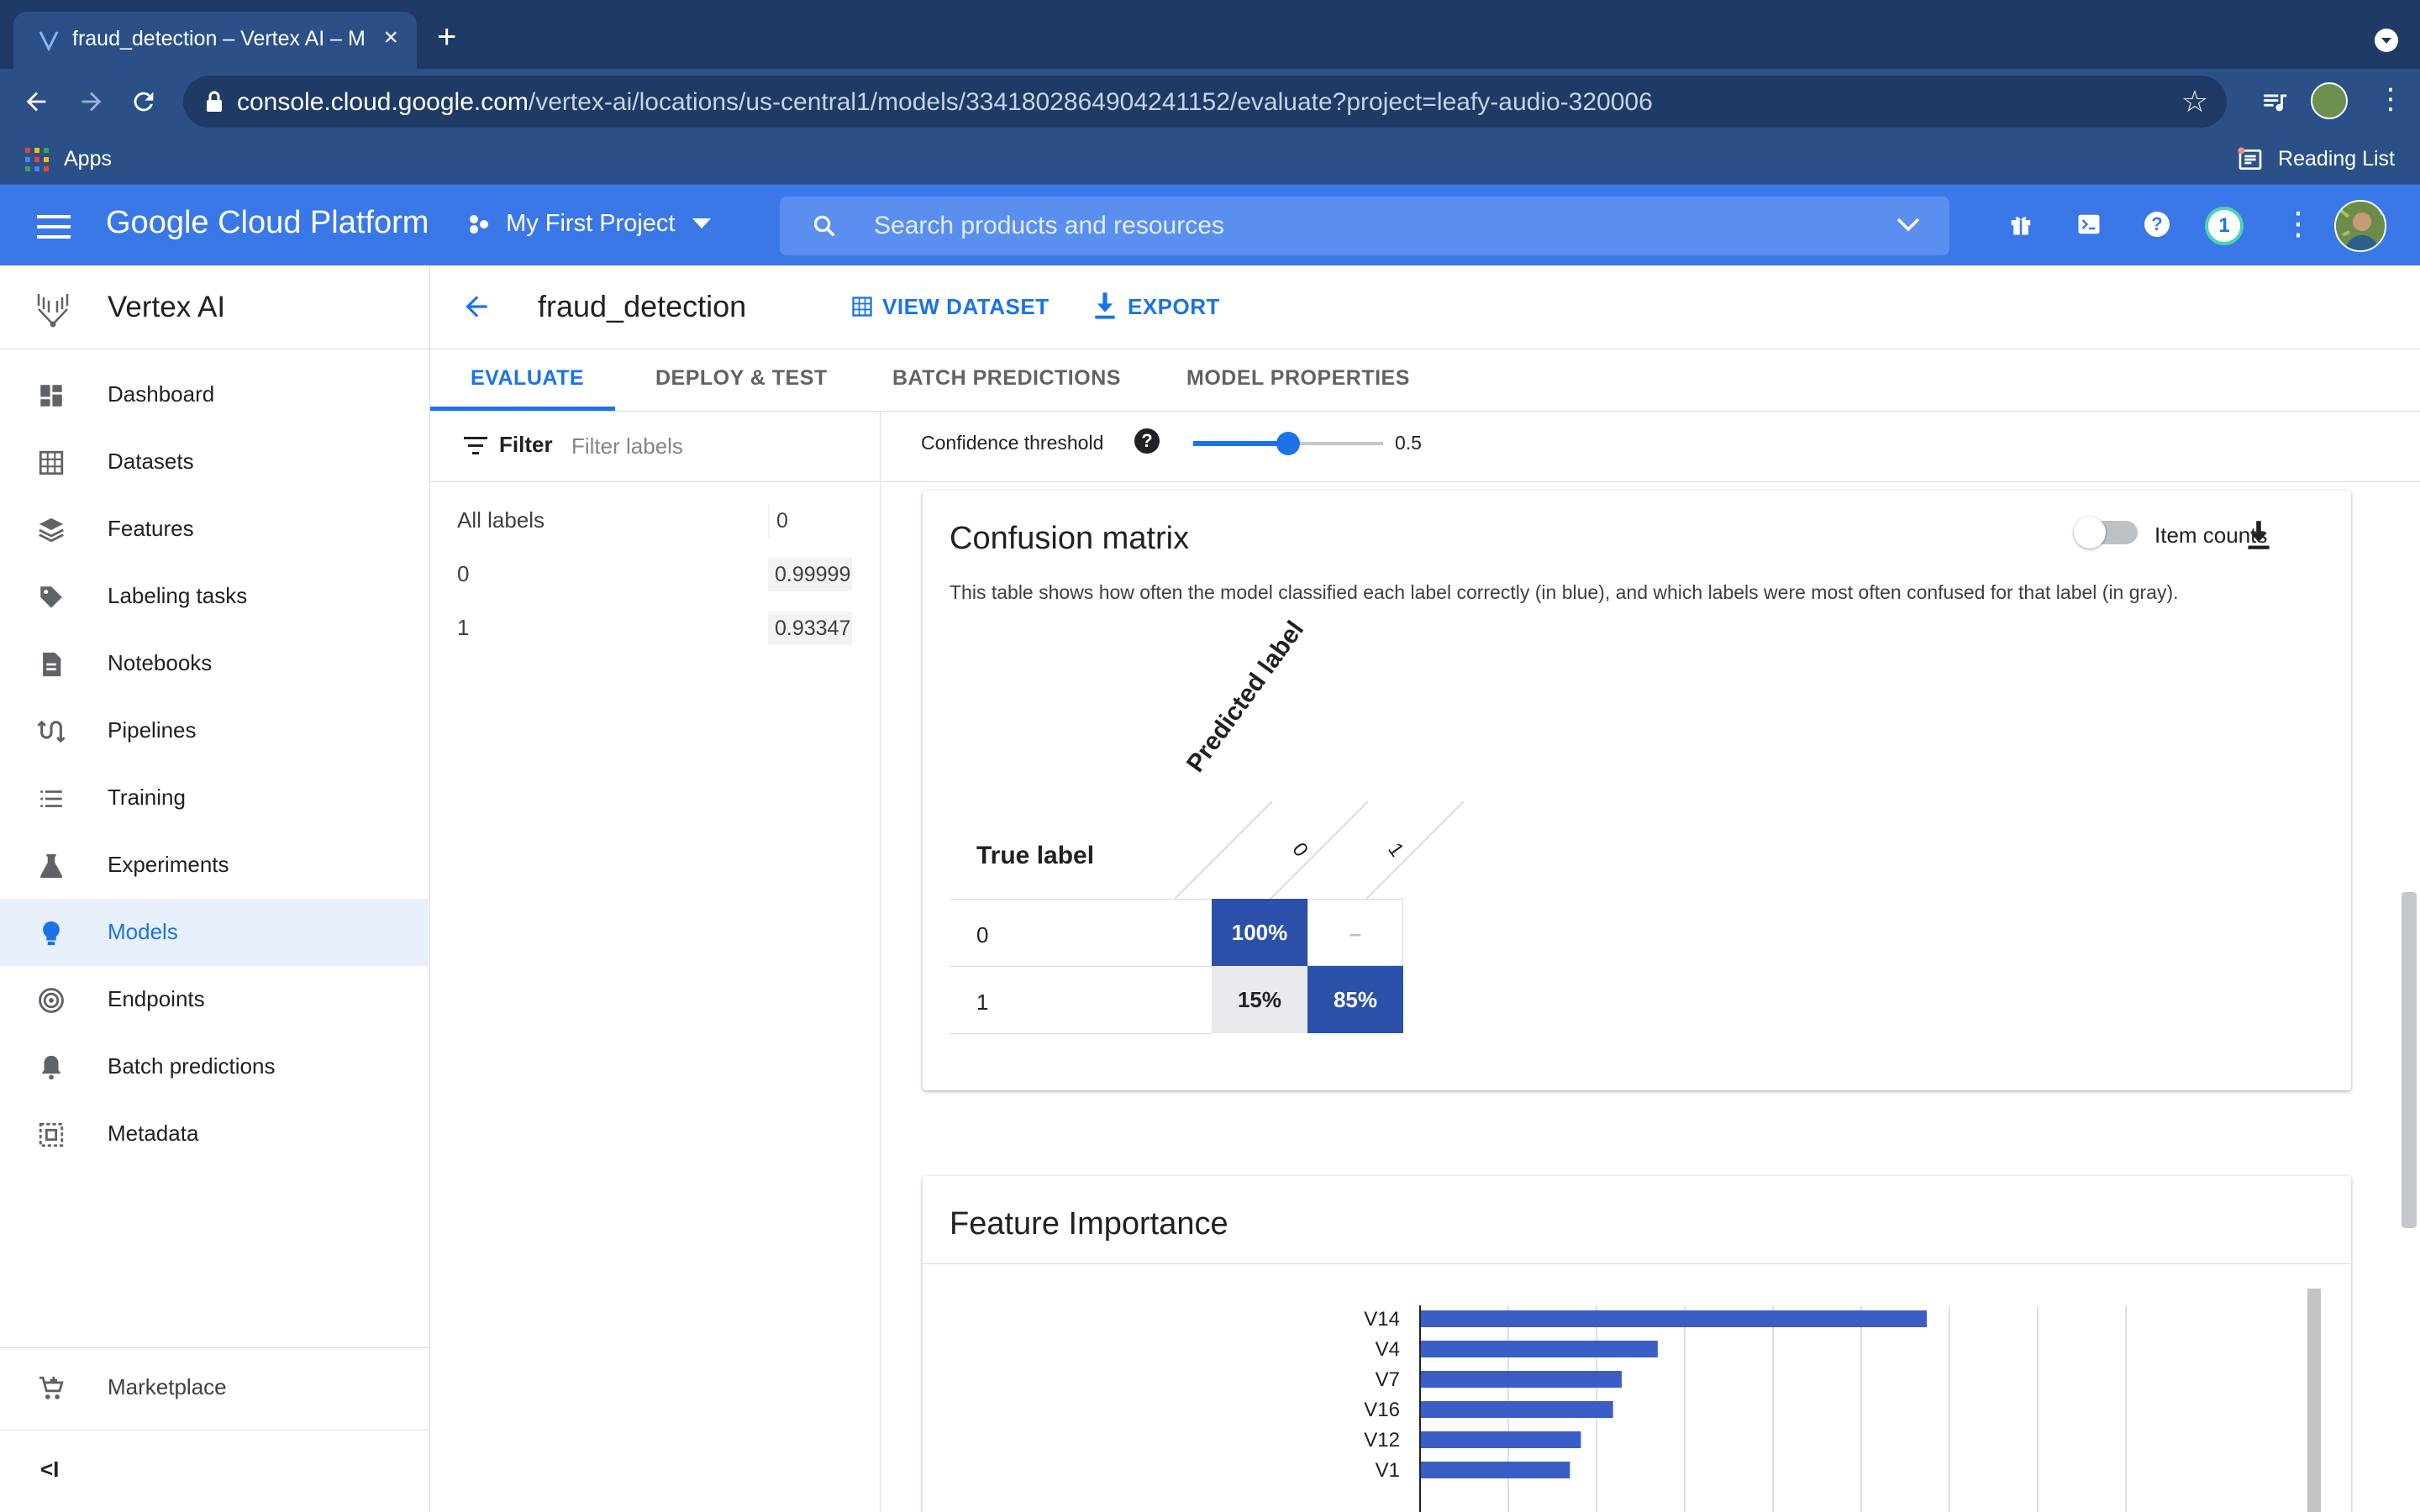 This screenshot has height=1512, width=2420. I want to click on item-counts-toggle, so click(2106, 533).